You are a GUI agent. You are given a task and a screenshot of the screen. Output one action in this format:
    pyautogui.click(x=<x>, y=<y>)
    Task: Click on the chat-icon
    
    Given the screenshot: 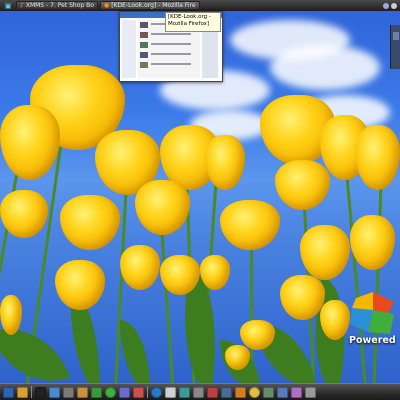 What is the action you would take?
    pyautogui.click(x=110, y=392)
    